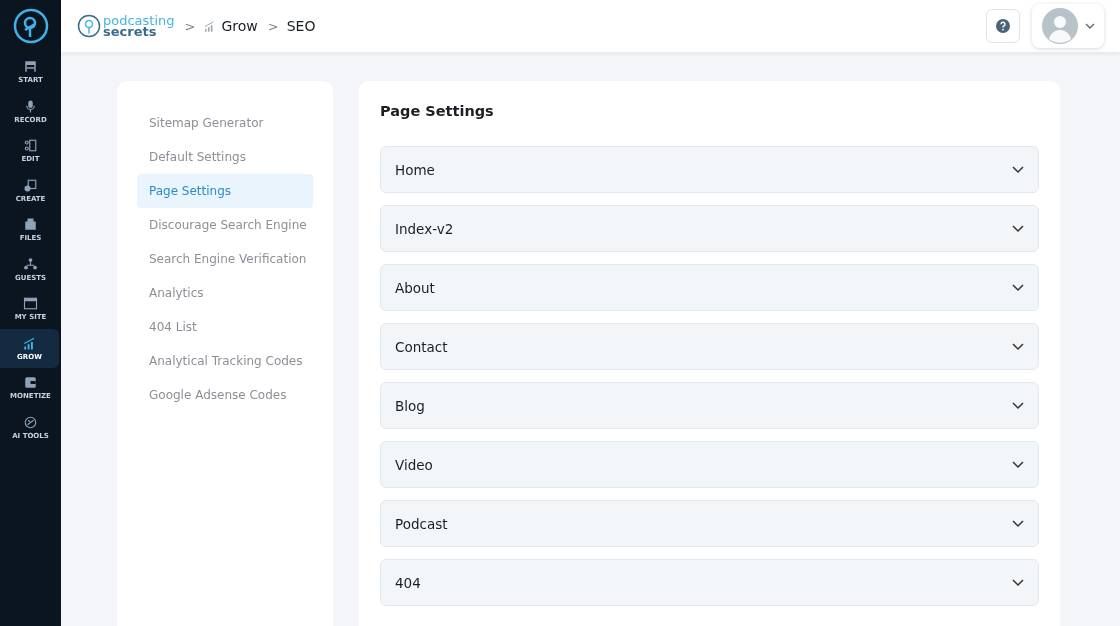  Describe the element at coordinates (709, 346) in the screenshot. I see `accordion-item: Contact` at that location.